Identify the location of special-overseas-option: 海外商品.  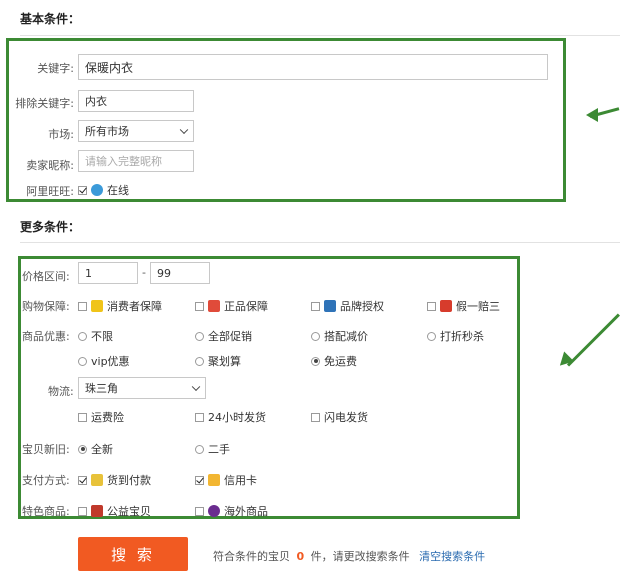
(231, 511).